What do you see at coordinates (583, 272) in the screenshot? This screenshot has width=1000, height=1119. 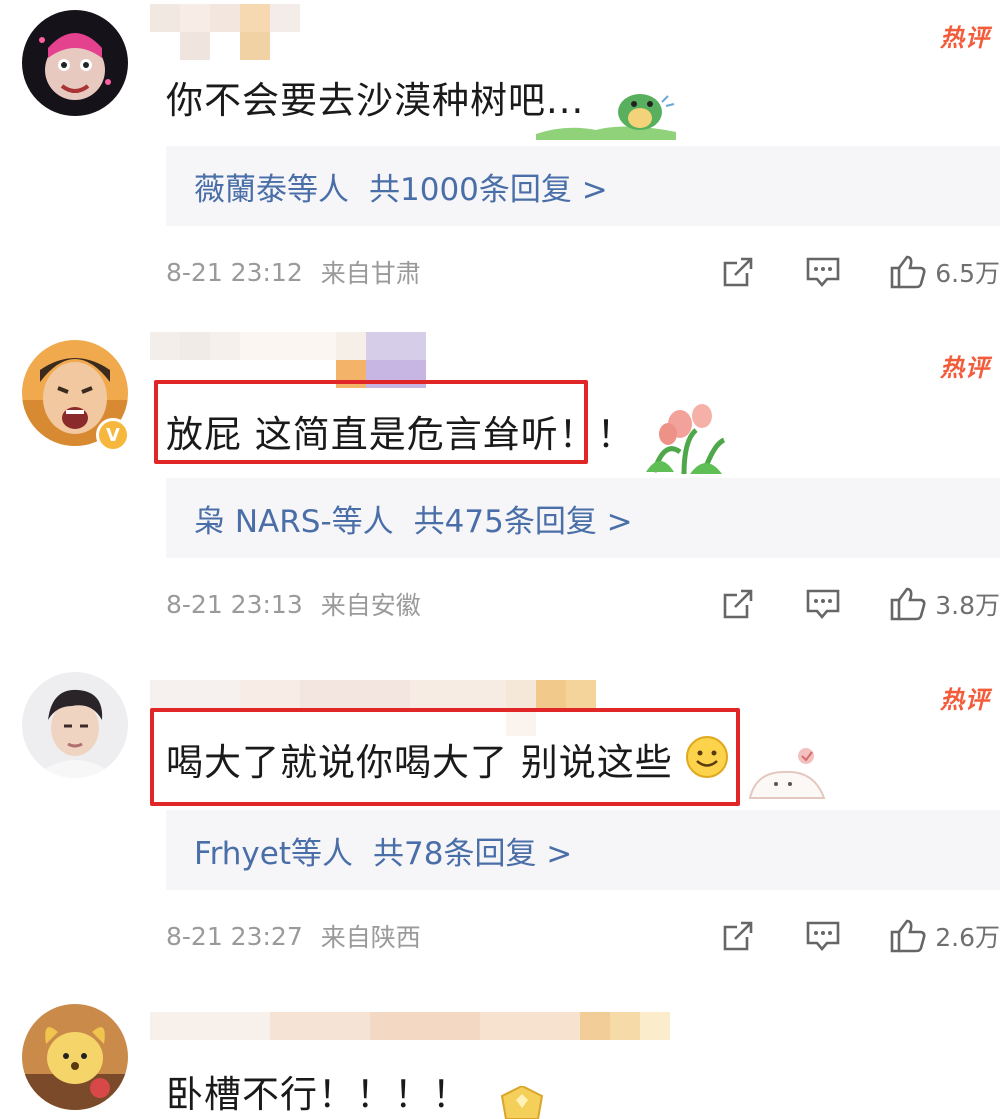 I see `comment-meta: 8-21 23:12 来自甘肃 6.5万` at bounding box center [583, 272].